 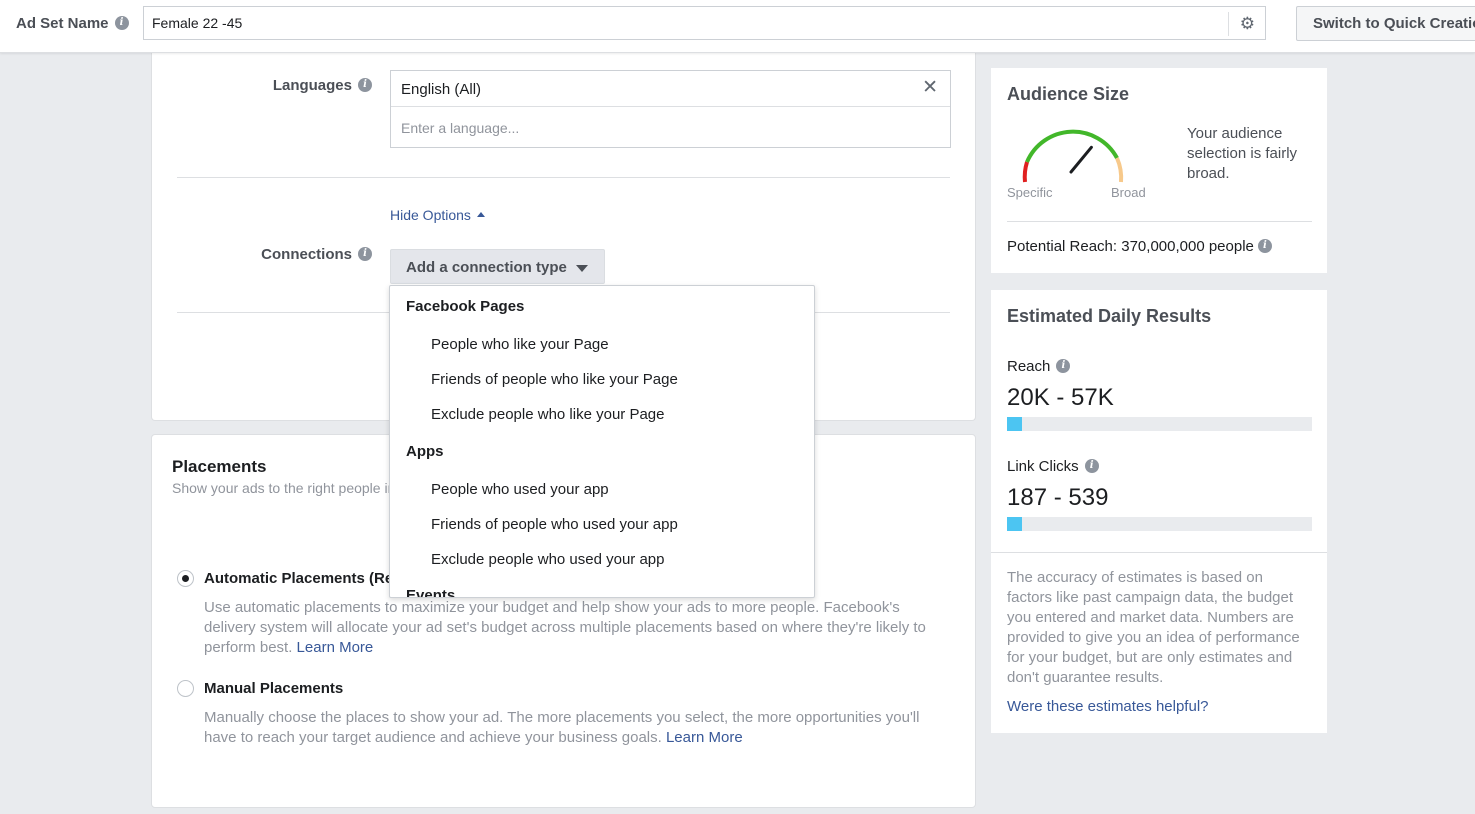 I want to click on audience-divider, so click(x=1159, y=221).